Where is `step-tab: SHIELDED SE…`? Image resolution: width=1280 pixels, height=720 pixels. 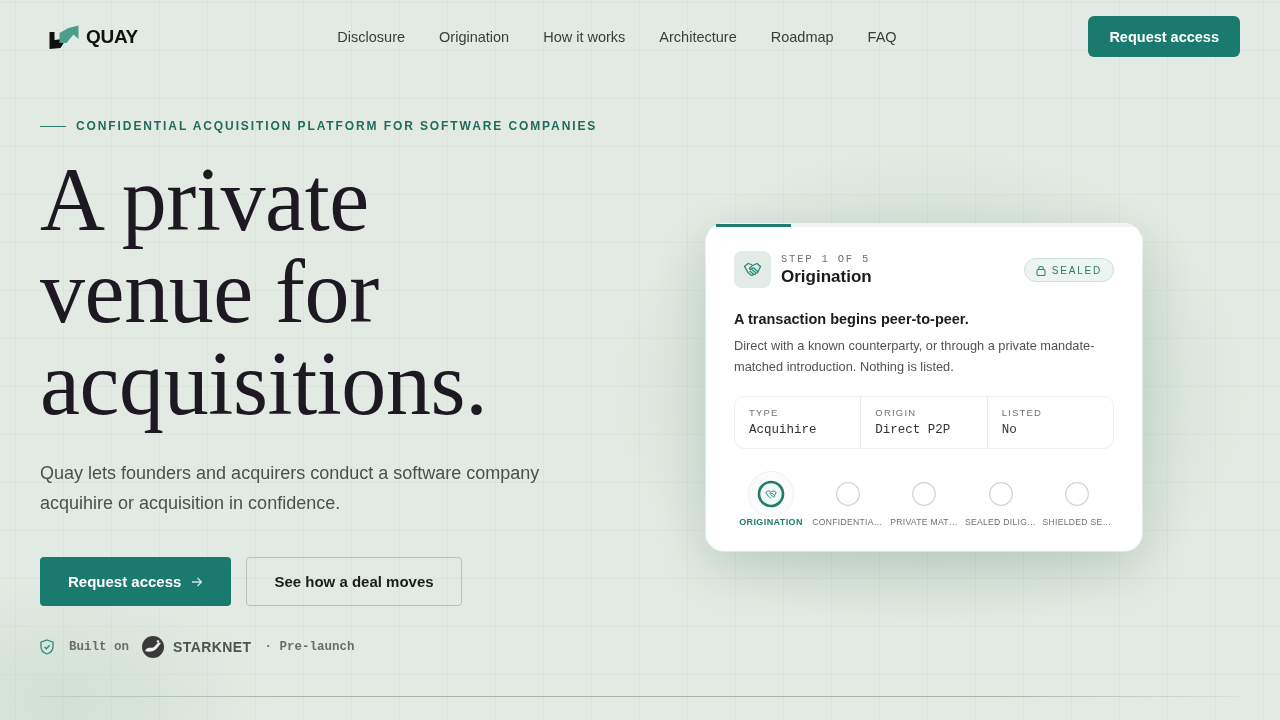 step-tab: SHIELDED SE… is located at coordinates (1077, 499).